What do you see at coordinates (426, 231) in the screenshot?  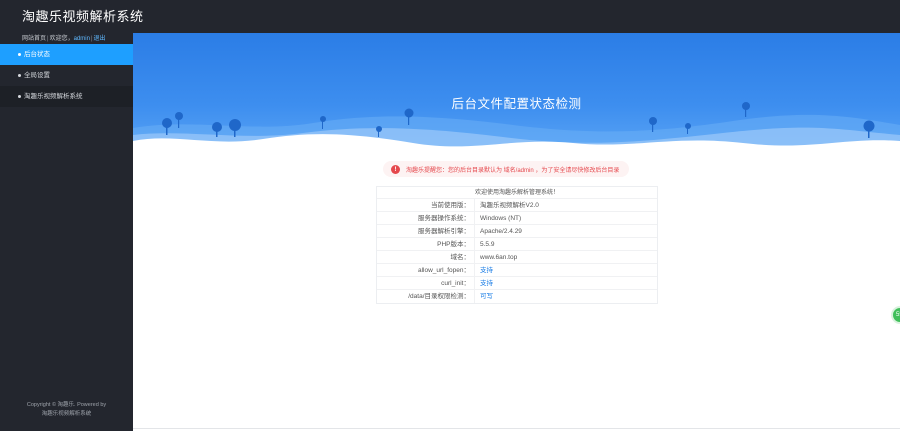 I see `row-label: 服务器解析引擎：` at bounding box center [426, 231].